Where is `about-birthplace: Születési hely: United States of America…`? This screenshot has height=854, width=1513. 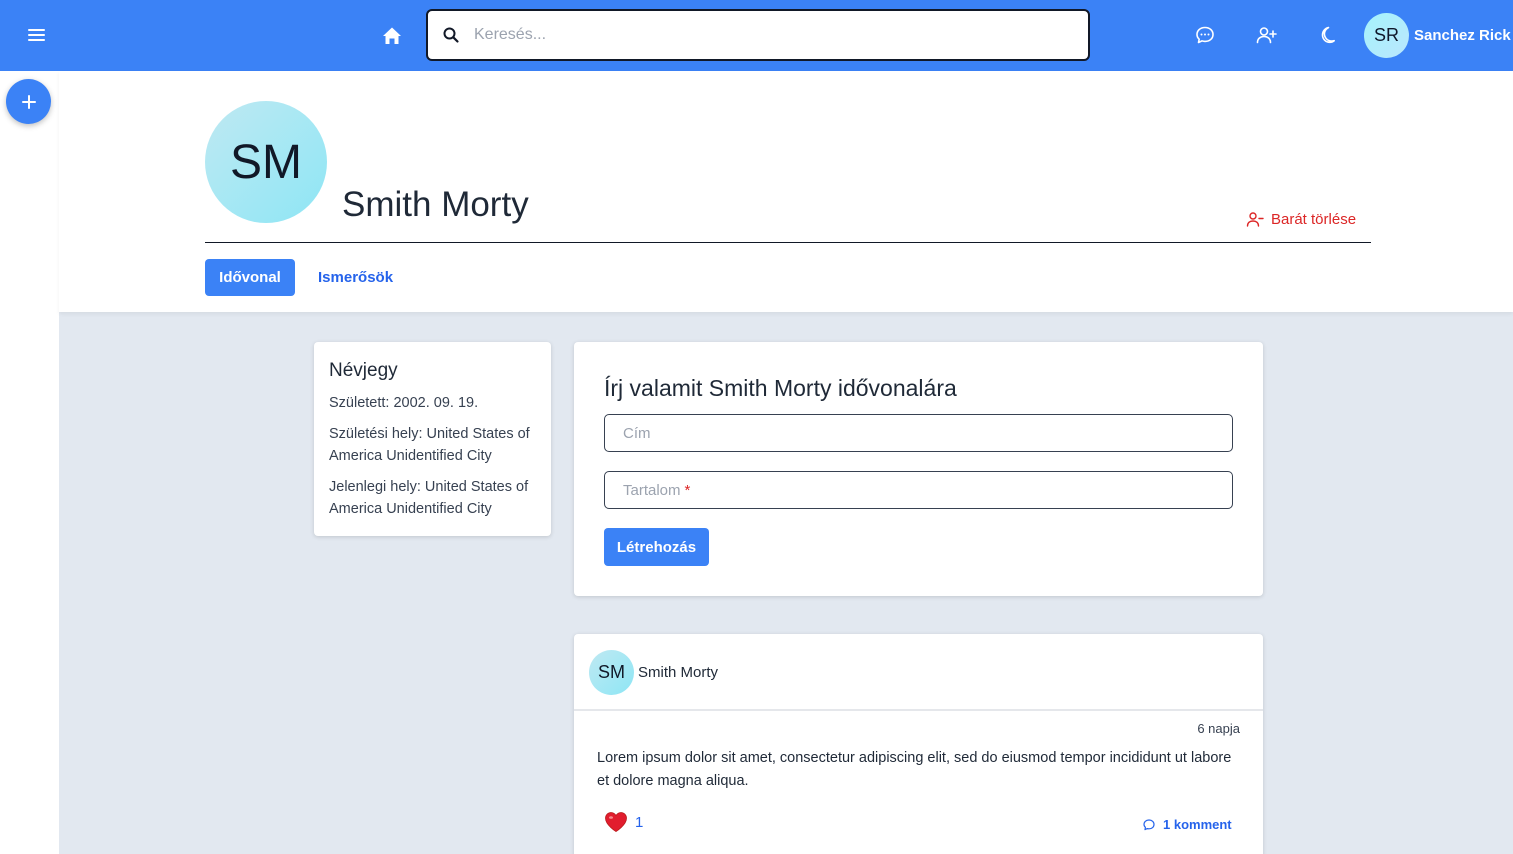
about-birthplace: Születési hely: United States of America… is located at coordinates (429, 445).